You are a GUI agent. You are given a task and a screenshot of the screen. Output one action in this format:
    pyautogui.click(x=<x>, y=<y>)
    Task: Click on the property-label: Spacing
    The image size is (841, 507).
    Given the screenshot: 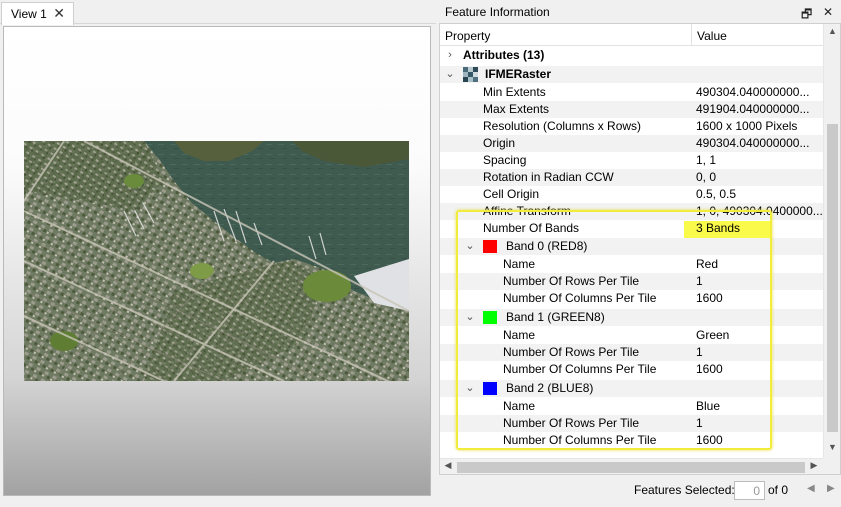 What is the action you would take?
    pyautogui.click(x=505, y=160)
    